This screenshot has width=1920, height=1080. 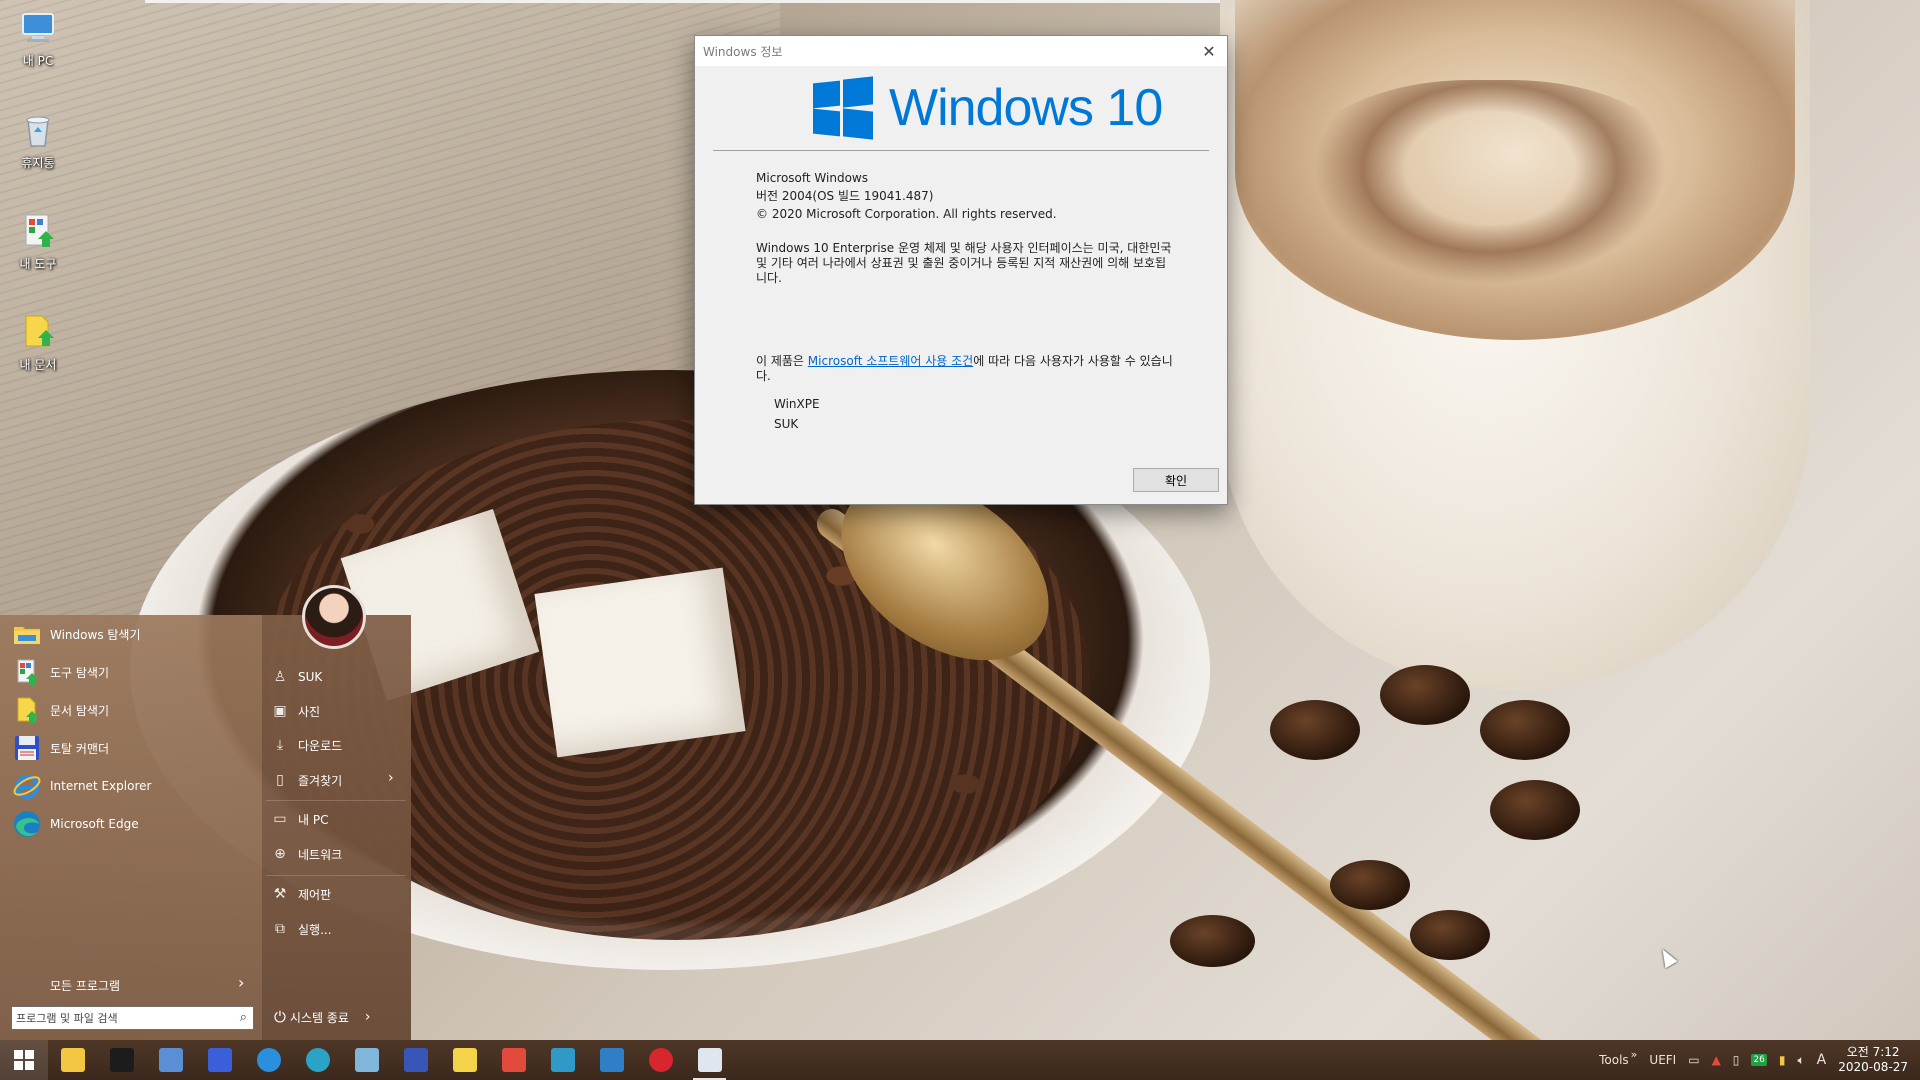 What do you see at coordinates (306, 745) in the screenshot?
I see `place-downloads: ⤓ 다운로드` at bounding box center [306, 745].